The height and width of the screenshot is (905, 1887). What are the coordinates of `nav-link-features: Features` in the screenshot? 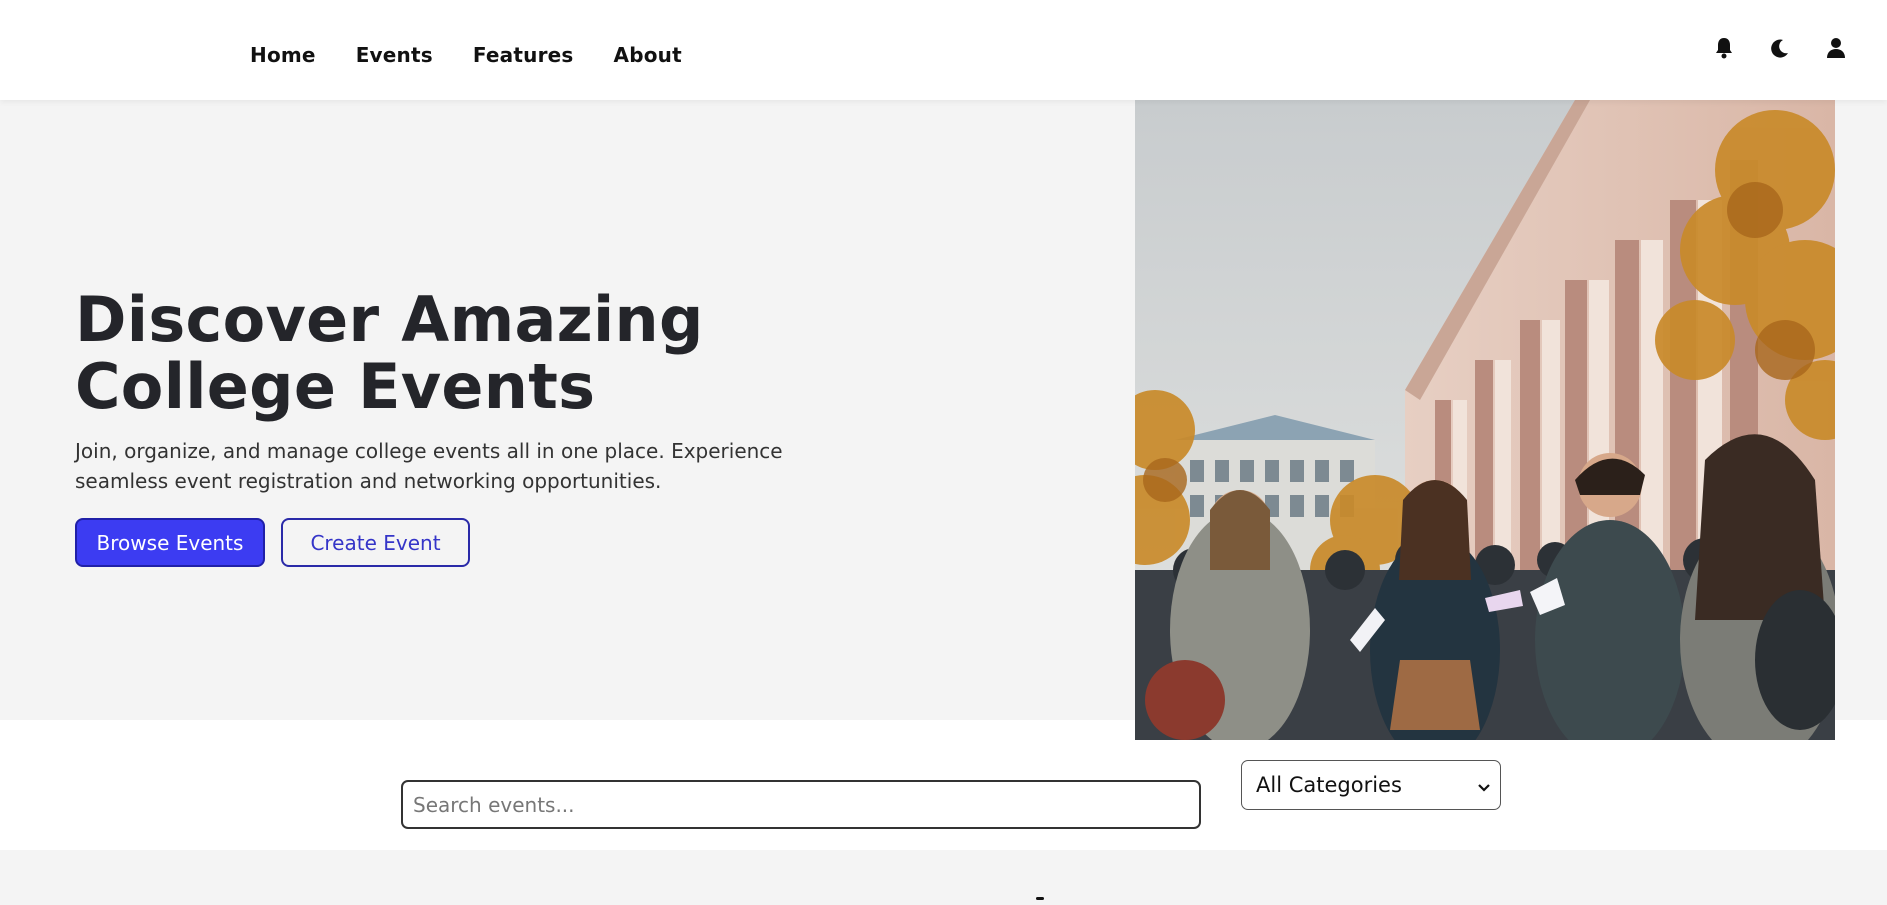 It's located at (523, 55).